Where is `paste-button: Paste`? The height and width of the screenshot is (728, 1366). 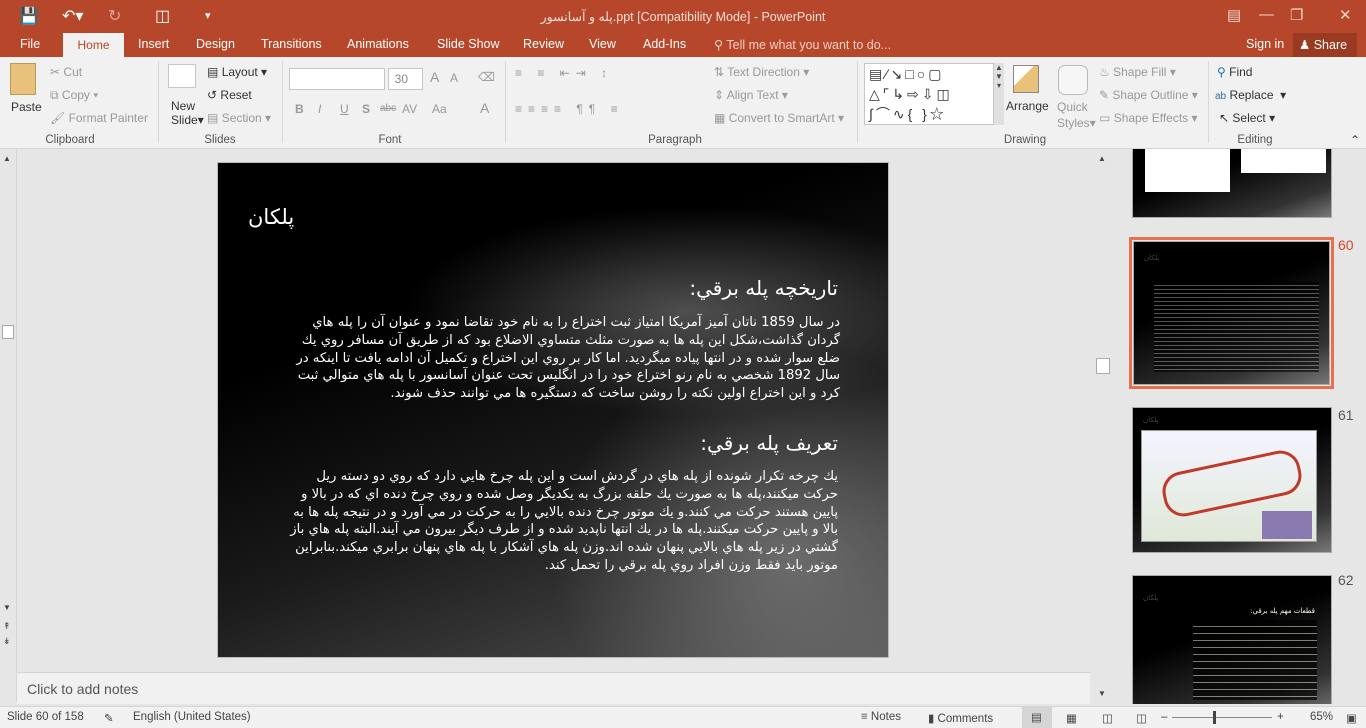 paste-button: Paste is located at coordinates (26, 107).